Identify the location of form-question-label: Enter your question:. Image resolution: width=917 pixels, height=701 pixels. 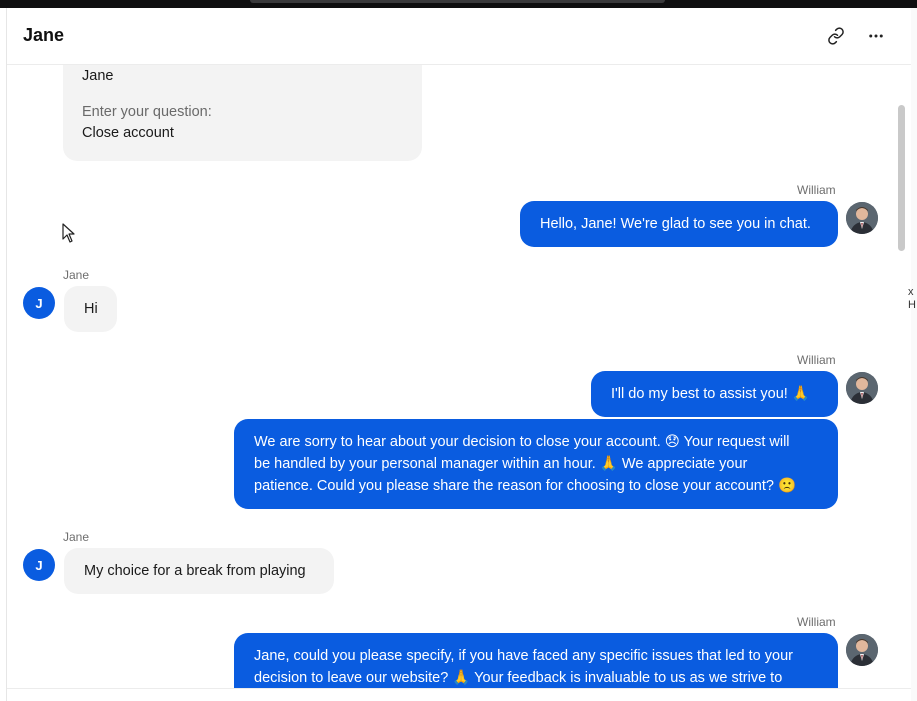
(147, 112).